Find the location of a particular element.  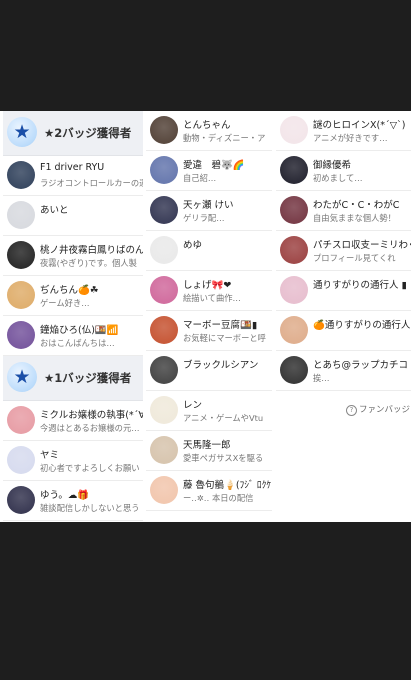

user-name: 桃ノ井夜霧白鳳りばのんと。 is located at coordinates (91, 250).